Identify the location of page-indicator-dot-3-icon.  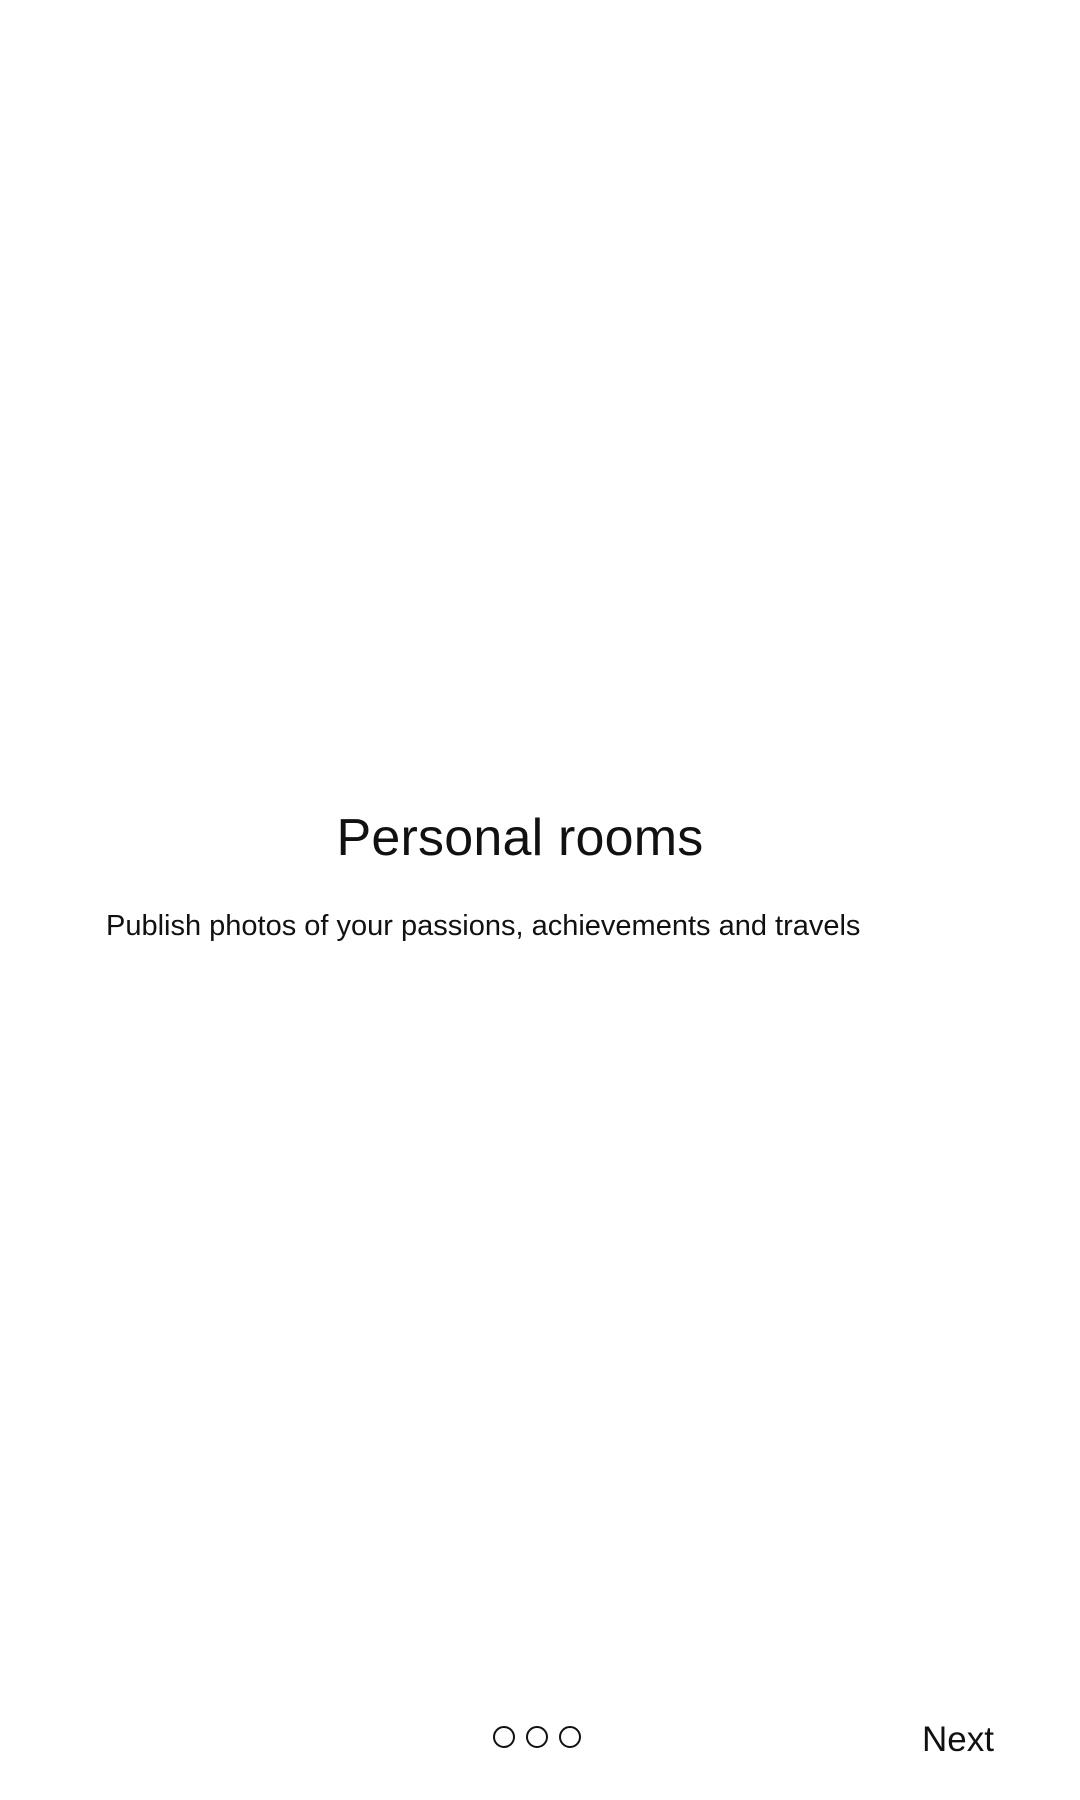
(570, 1737).